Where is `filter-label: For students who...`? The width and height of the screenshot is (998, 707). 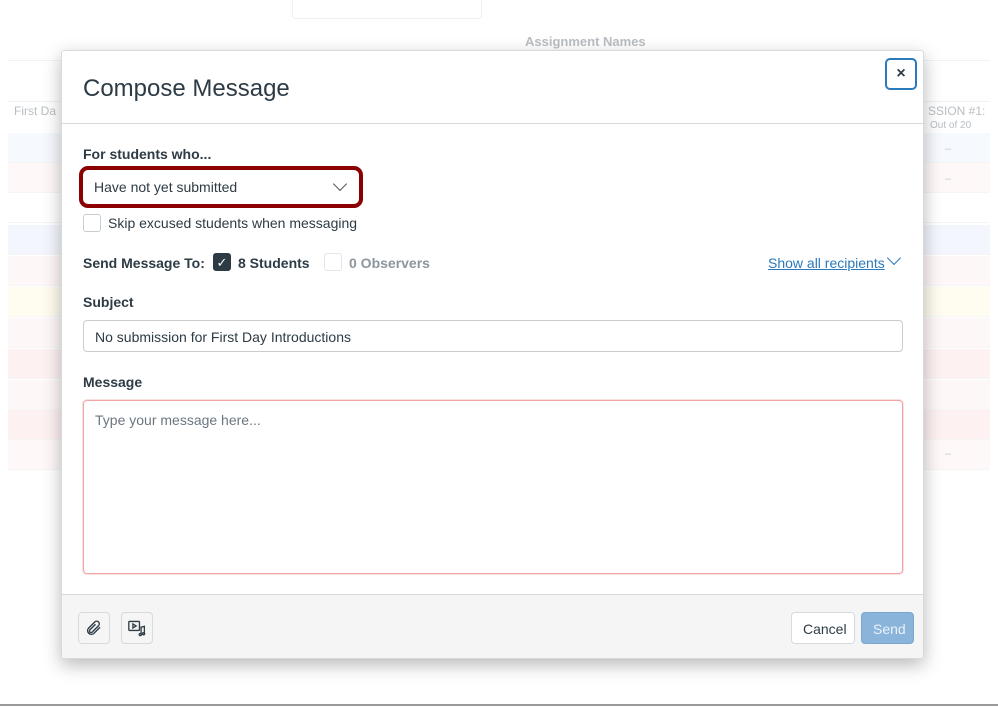
filter-label: For students who... is located at coordinates (147, 154).